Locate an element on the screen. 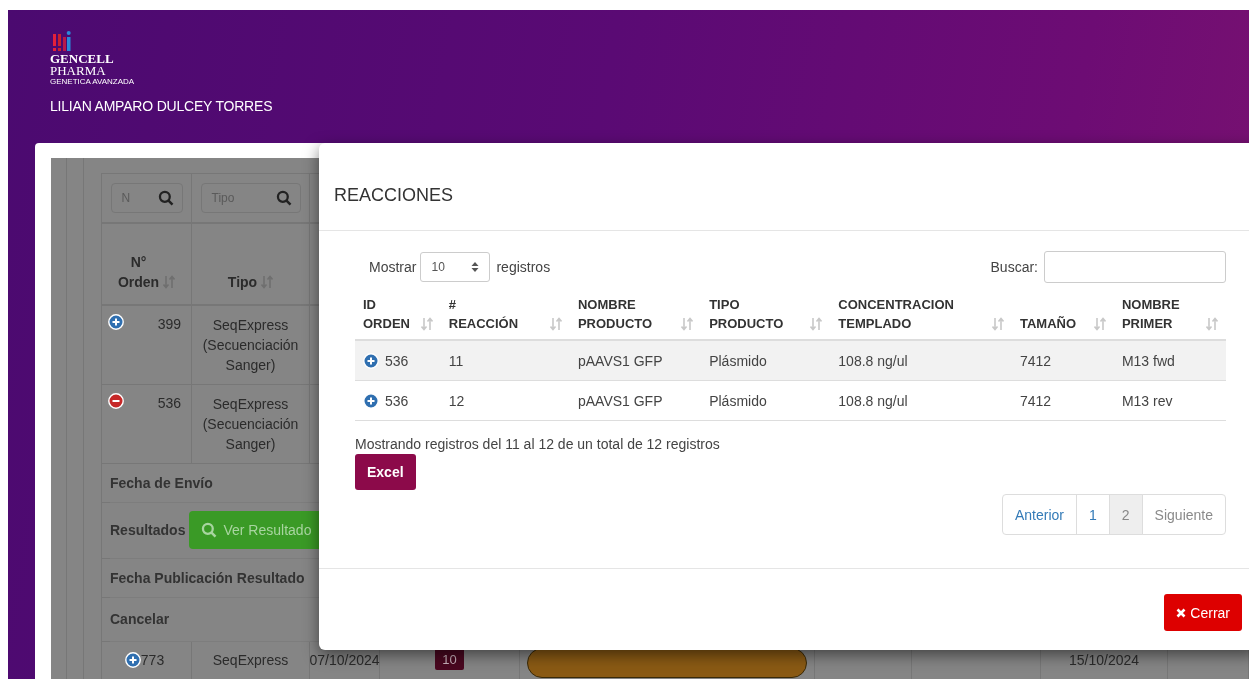  logo-text: GENCELL is located at coordinates (82, 59).